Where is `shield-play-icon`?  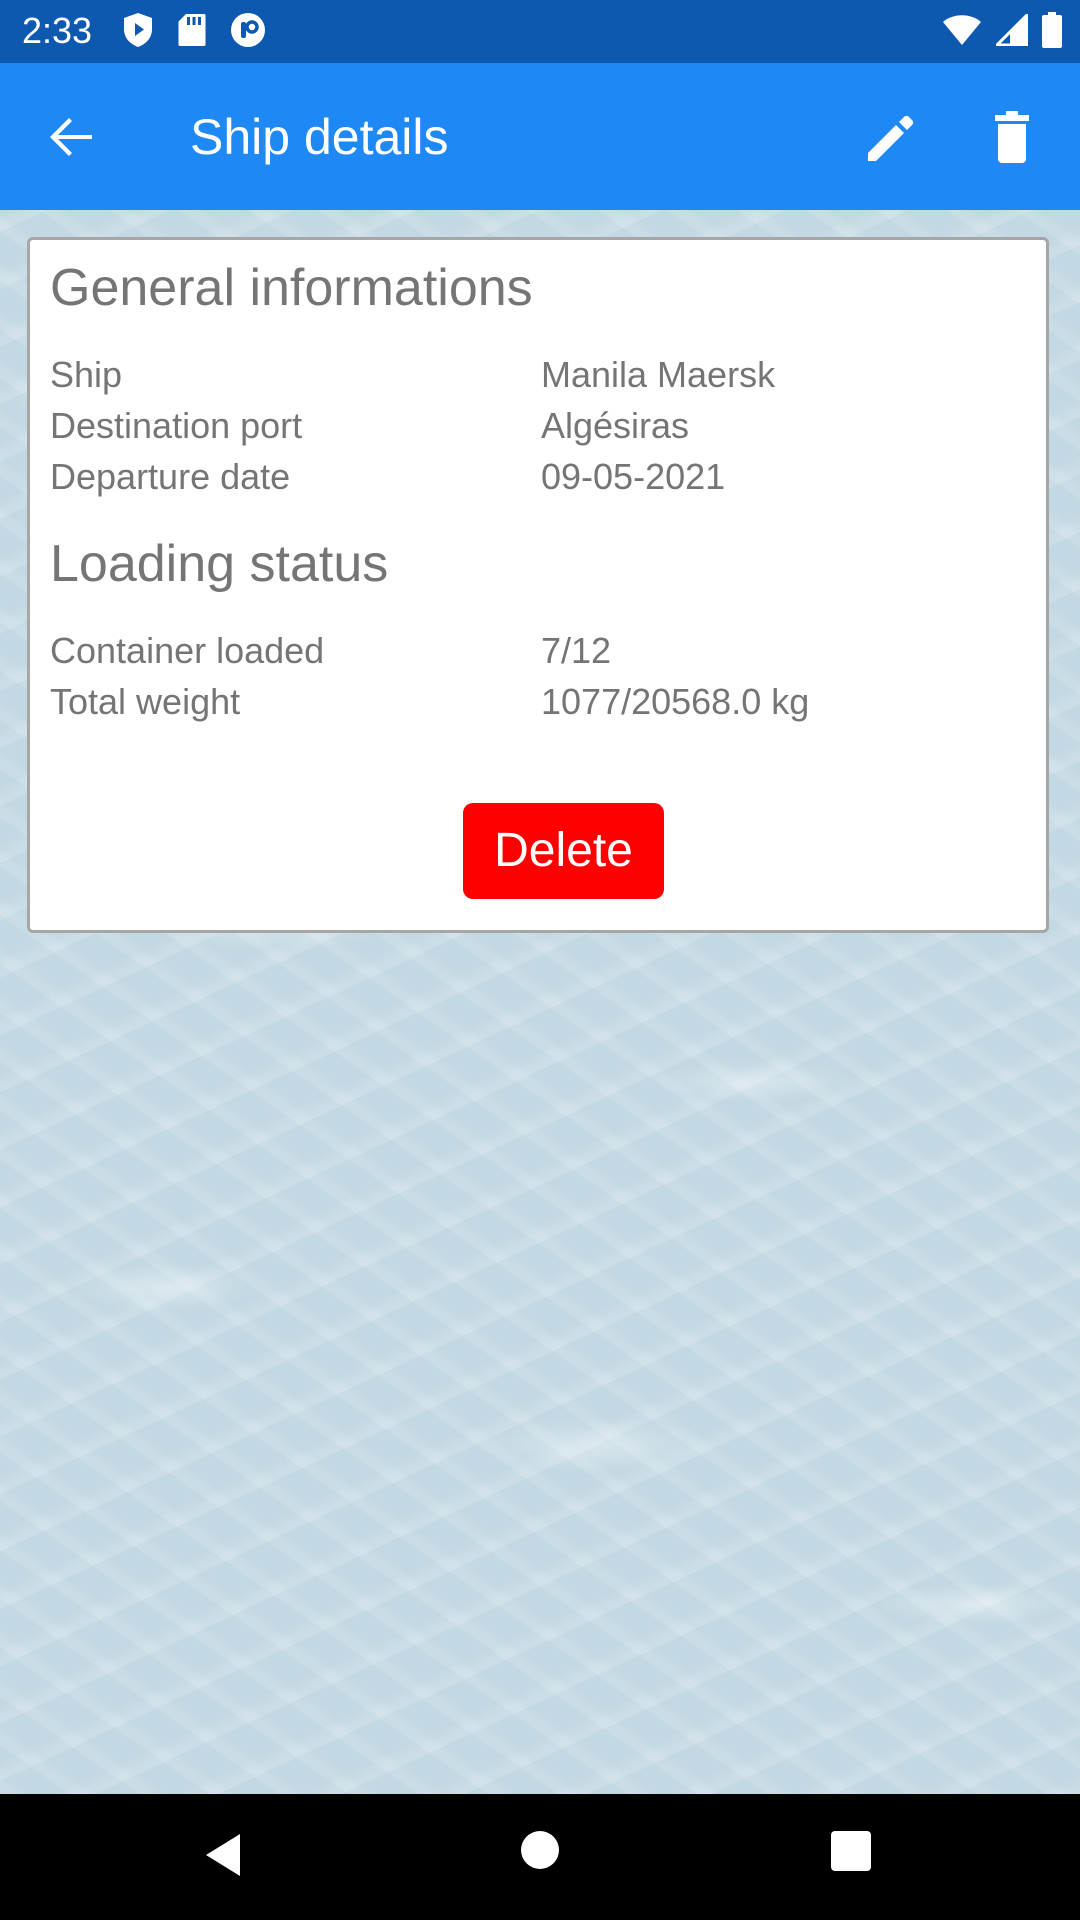
shield-play-icon is located at coordinates (138, 32).